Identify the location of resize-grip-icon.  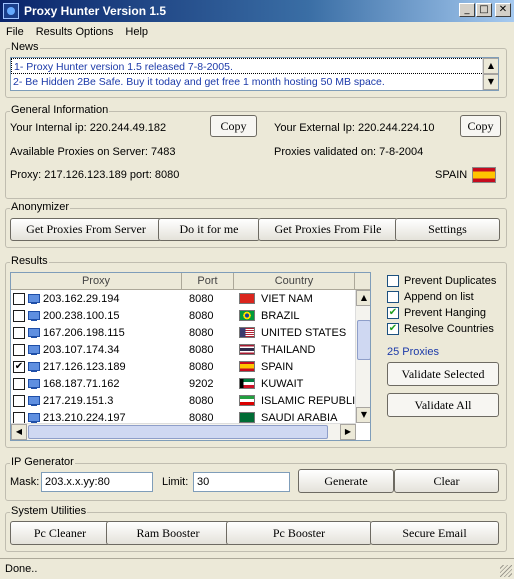
(506, 571).